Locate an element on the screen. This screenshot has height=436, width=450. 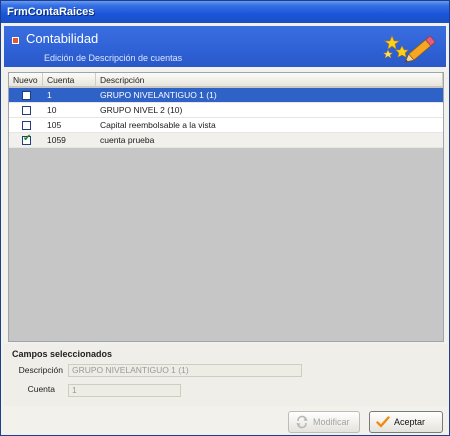
window-title: FrmContaRaices is located at coordinates (51, 12).